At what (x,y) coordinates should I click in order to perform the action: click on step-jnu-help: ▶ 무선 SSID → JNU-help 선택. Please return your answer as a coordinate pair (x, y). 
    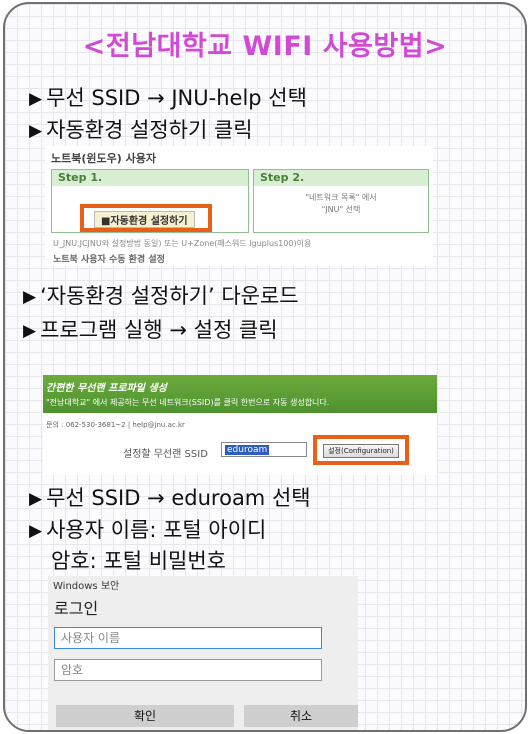
    Looking at the image, I should click on (168, 97).